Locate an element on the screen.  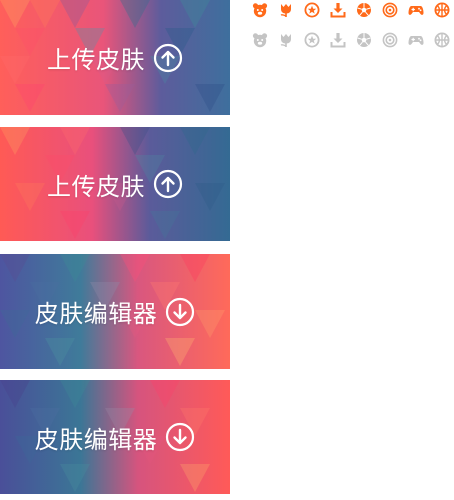
skin-editor-banner-hover: 皮肤编辑器 is located at coordinates (115, 437).